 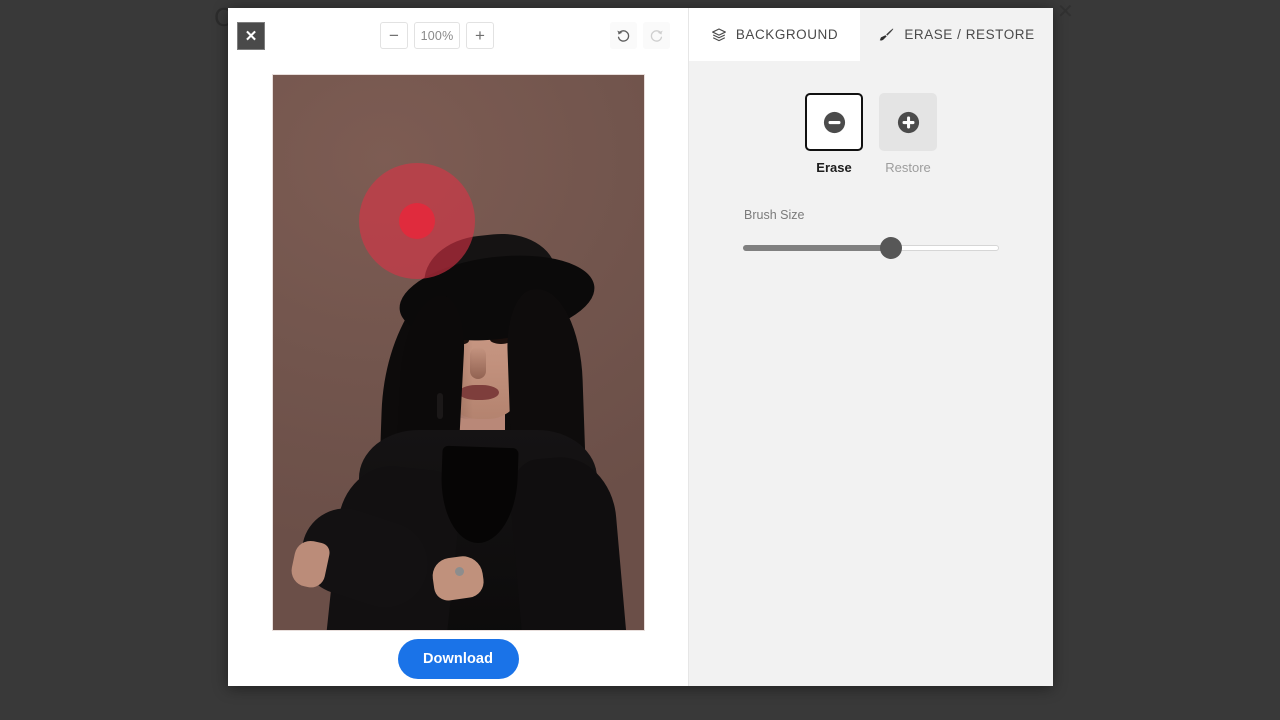 I want to click on download-row: Download, so click(x=458, y=658).